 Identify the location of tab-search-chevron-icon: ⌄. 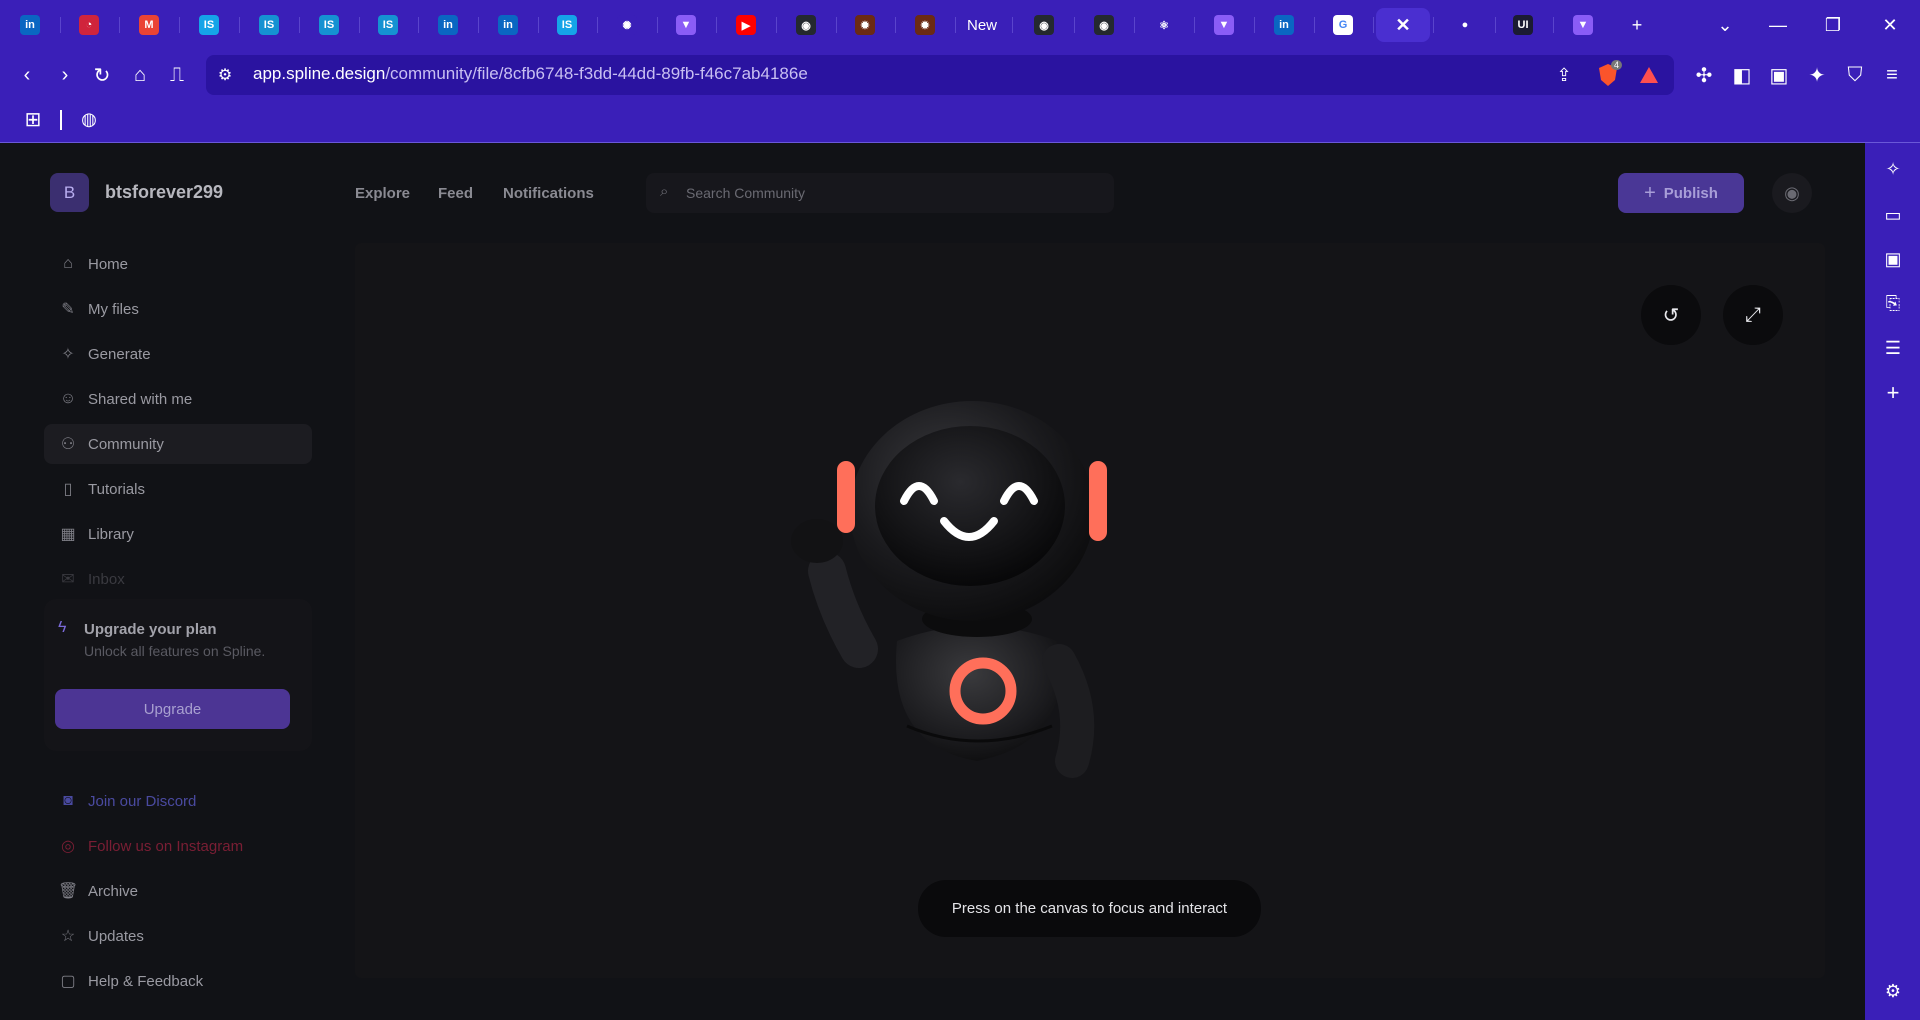
(1725, 25).